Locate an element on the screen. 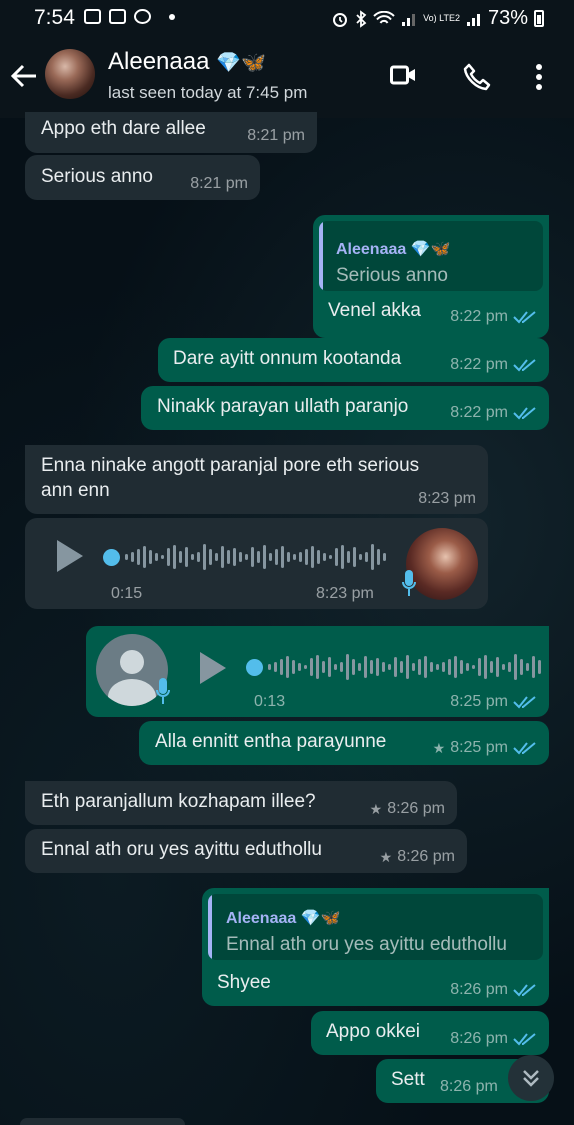  message-text: Dare ayitt onnum kootanda is located at coordinates (287, 358).